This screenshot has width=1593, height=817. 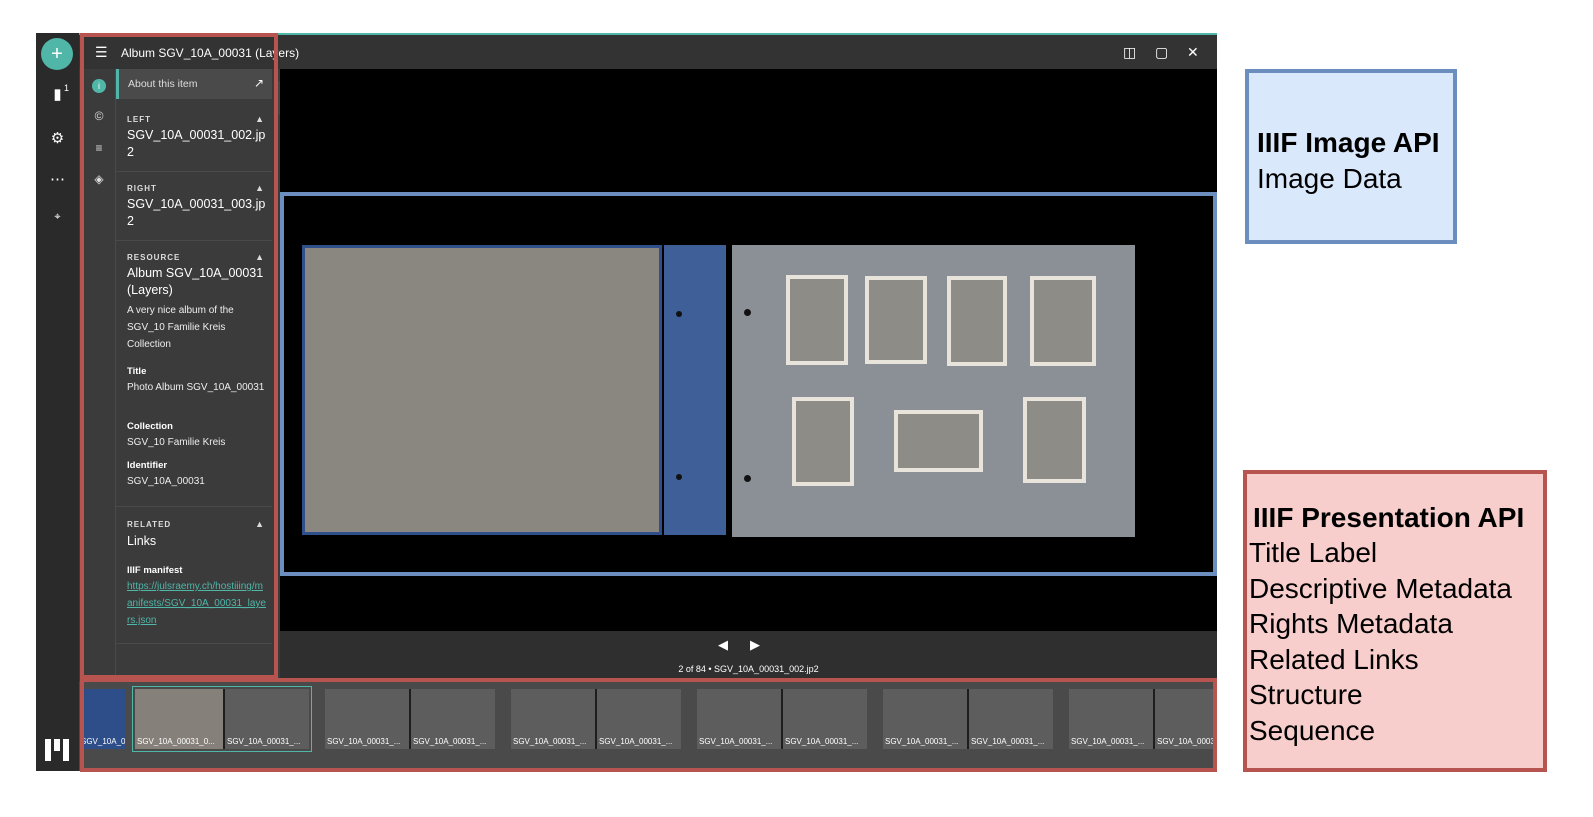 What do you see at coordinates (755, 645) in the screenshot?
I see `next-canvas-icon: ▶` at bounding box center [755, 645].